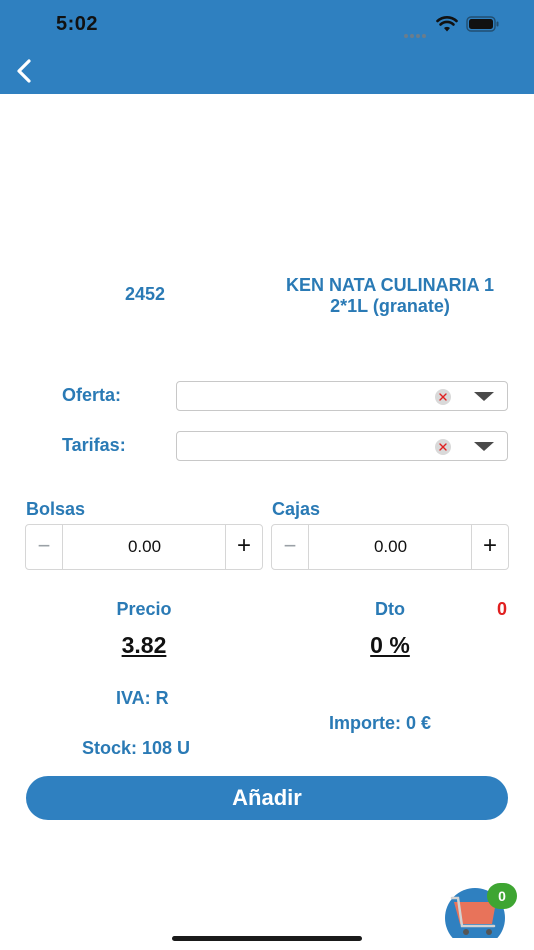 The image size is (534, 950). Describe the element at coordinates (482, 24) in the screenshot. I see `battery-icon` at that location.